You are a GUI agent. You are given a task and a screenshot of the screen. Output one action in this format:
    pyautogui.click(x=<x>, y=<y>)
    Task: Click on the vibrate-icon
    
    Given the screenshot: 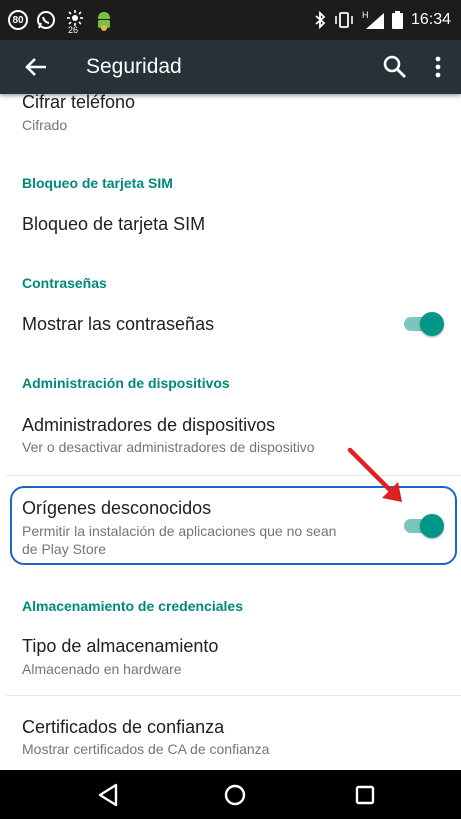 What is the action you would take?
    pyautogui.click(x=344, y=20)
    